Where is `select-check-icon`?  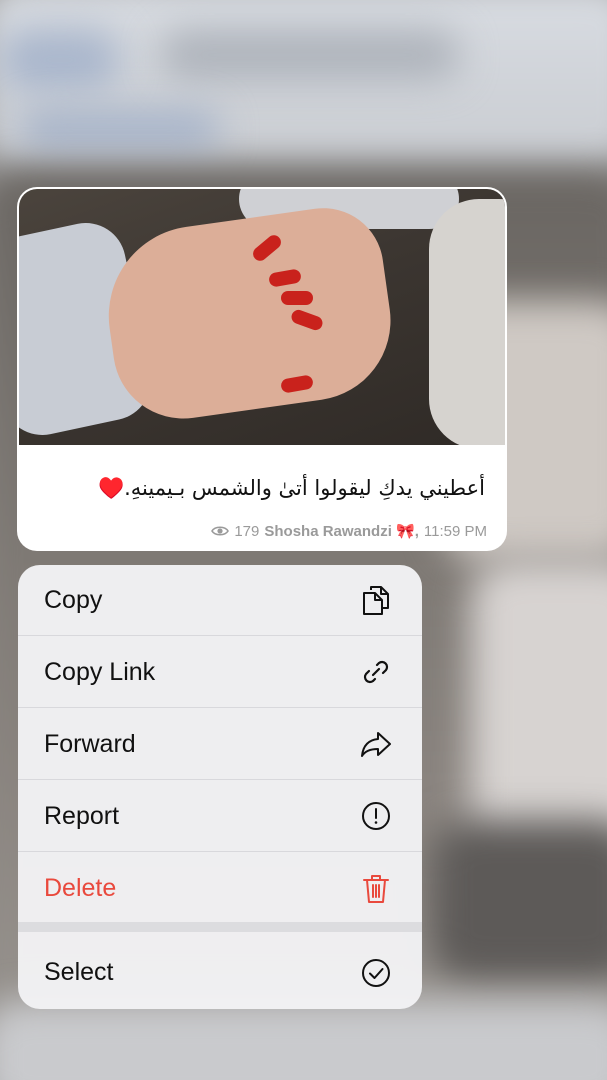 select-check-icon is located at coordinates (376, 973).